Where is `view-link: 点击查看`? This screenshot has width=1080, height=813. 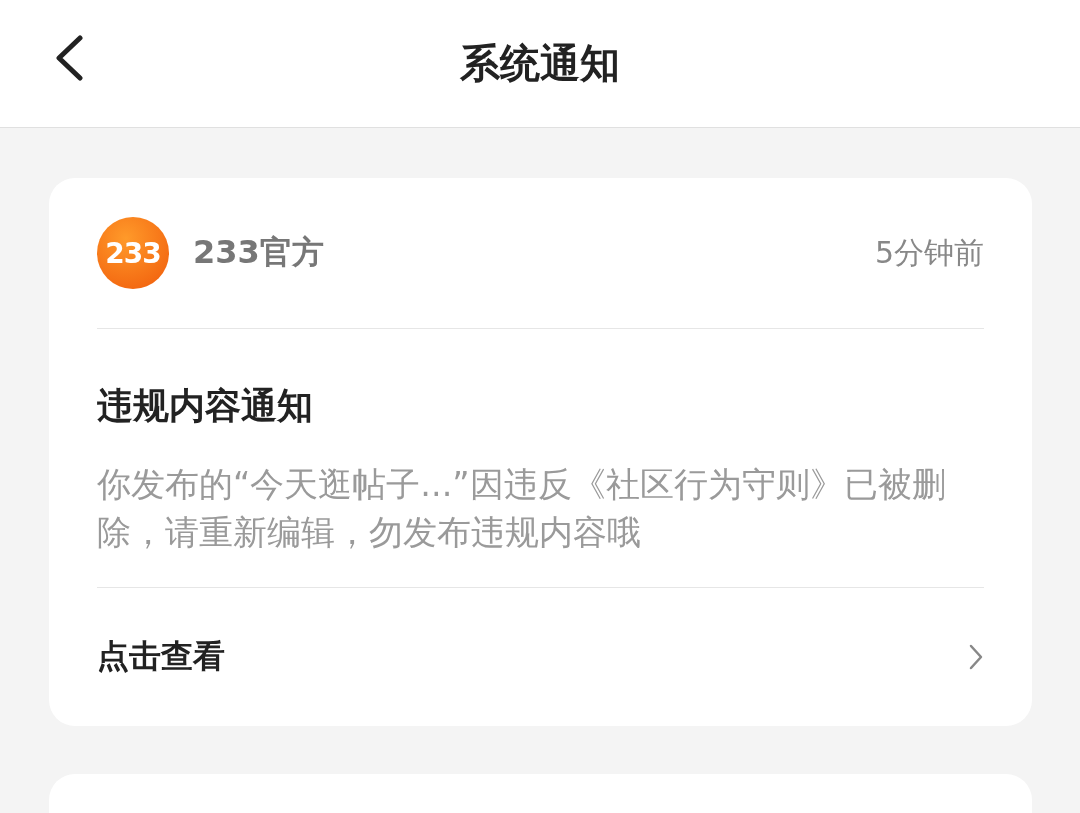 view-link: 点击查看 is located at coordinates (540, 657).